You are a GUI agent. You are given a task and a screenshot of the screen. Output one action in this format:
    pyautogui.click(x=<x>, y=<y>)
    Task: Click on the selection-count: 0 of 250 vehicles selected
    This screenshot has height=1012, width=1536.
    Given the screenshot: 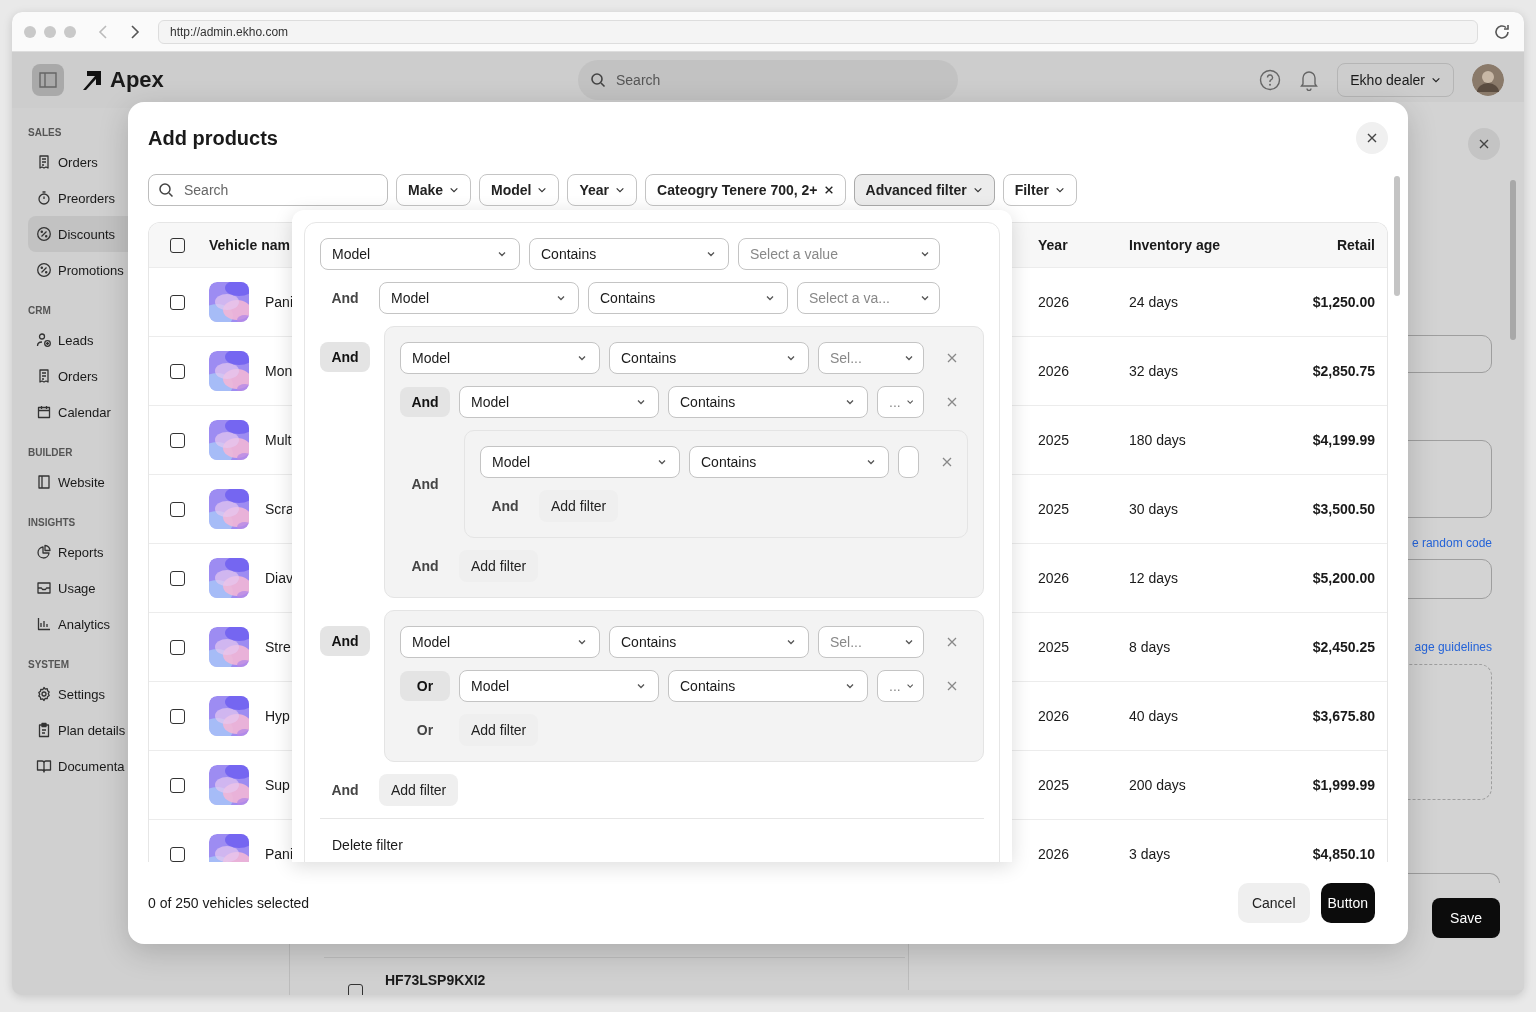 What is the action you would take?
    pyautogui.click(x=229, y=903)
    